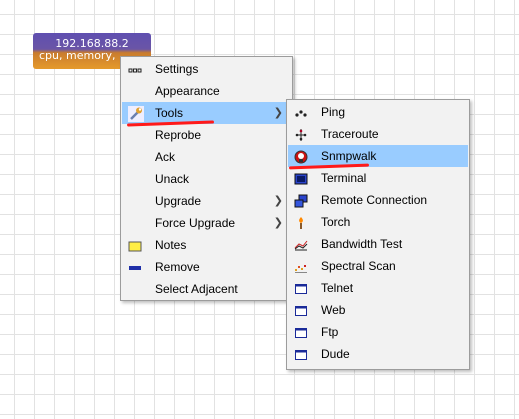  What do you see at coordinates (337, 288) in the screenshot?
I see `submenu-item-label: Telnet` at bounding box center [337, 288].